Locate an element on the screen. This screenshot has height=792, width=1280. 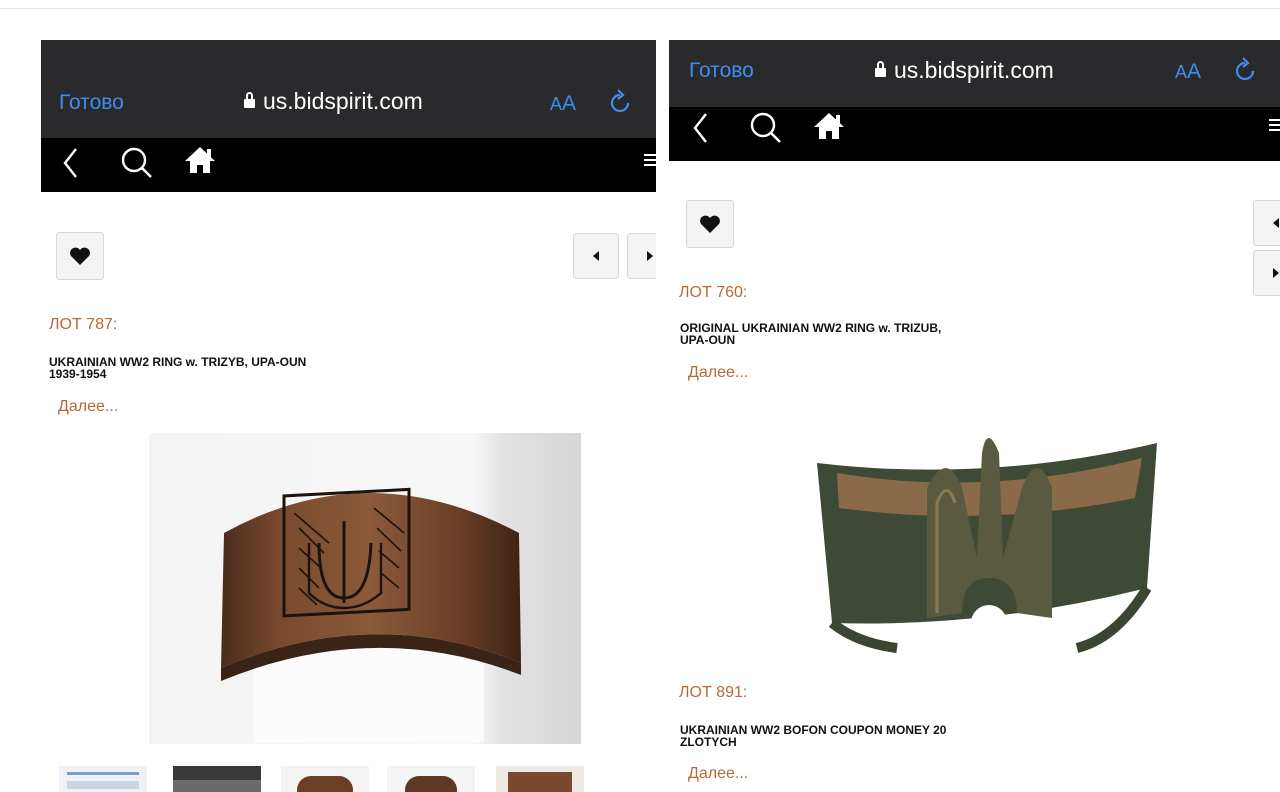
lot-number: ЛОТ 760: is located at coordinates (713, 292).